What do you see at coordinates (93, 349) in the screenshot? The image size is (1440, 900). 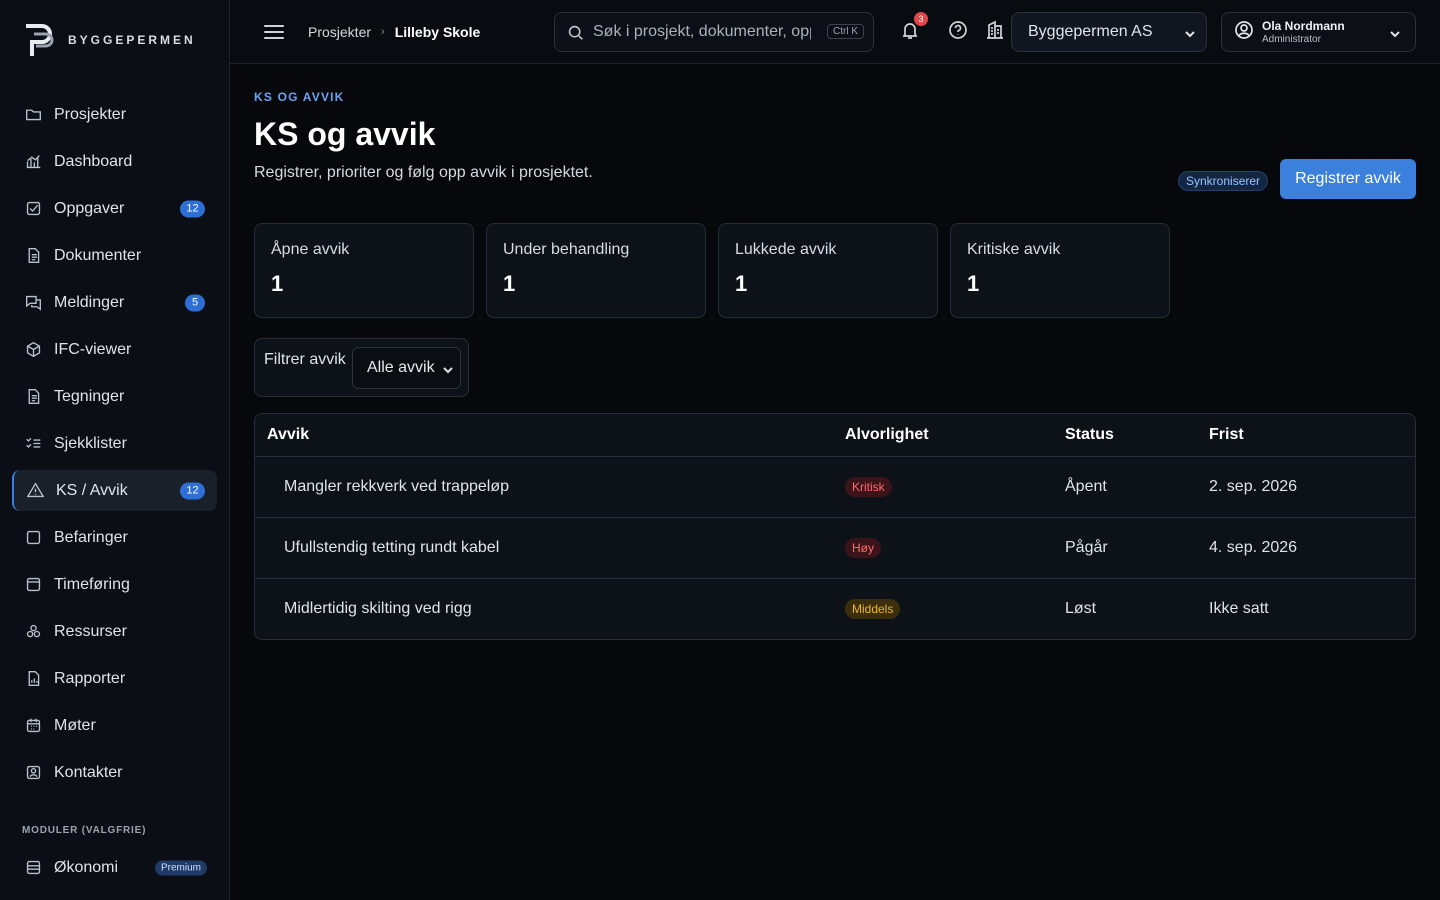 I see `sidebar-item-label: IFC-viewer` at bounding box center [93, 349].